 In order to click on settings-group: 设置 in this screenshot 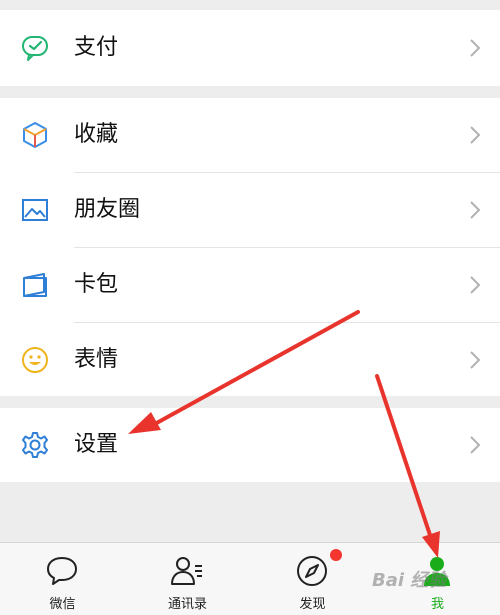, I will do `click(250, 445)`.